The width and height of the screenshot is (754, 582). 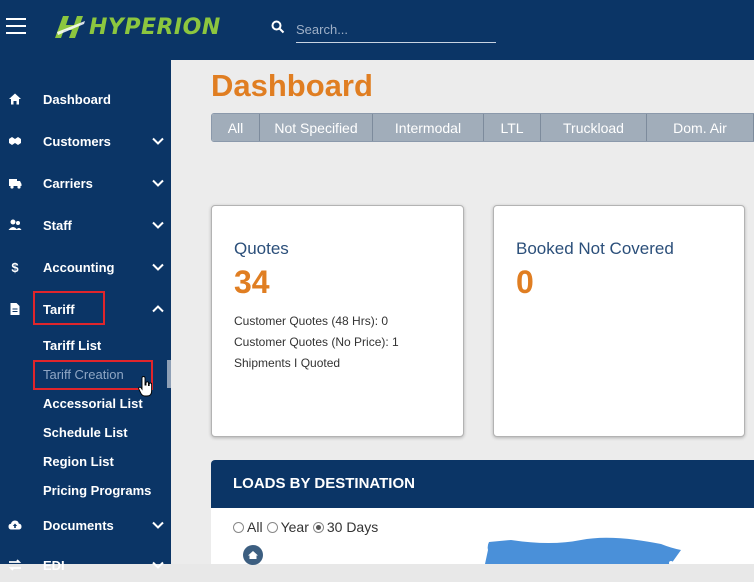 What do you see at coordinates (295, 527) in the screenshot?
I see `range-year-label: Year` at bounding box center [295, 527].